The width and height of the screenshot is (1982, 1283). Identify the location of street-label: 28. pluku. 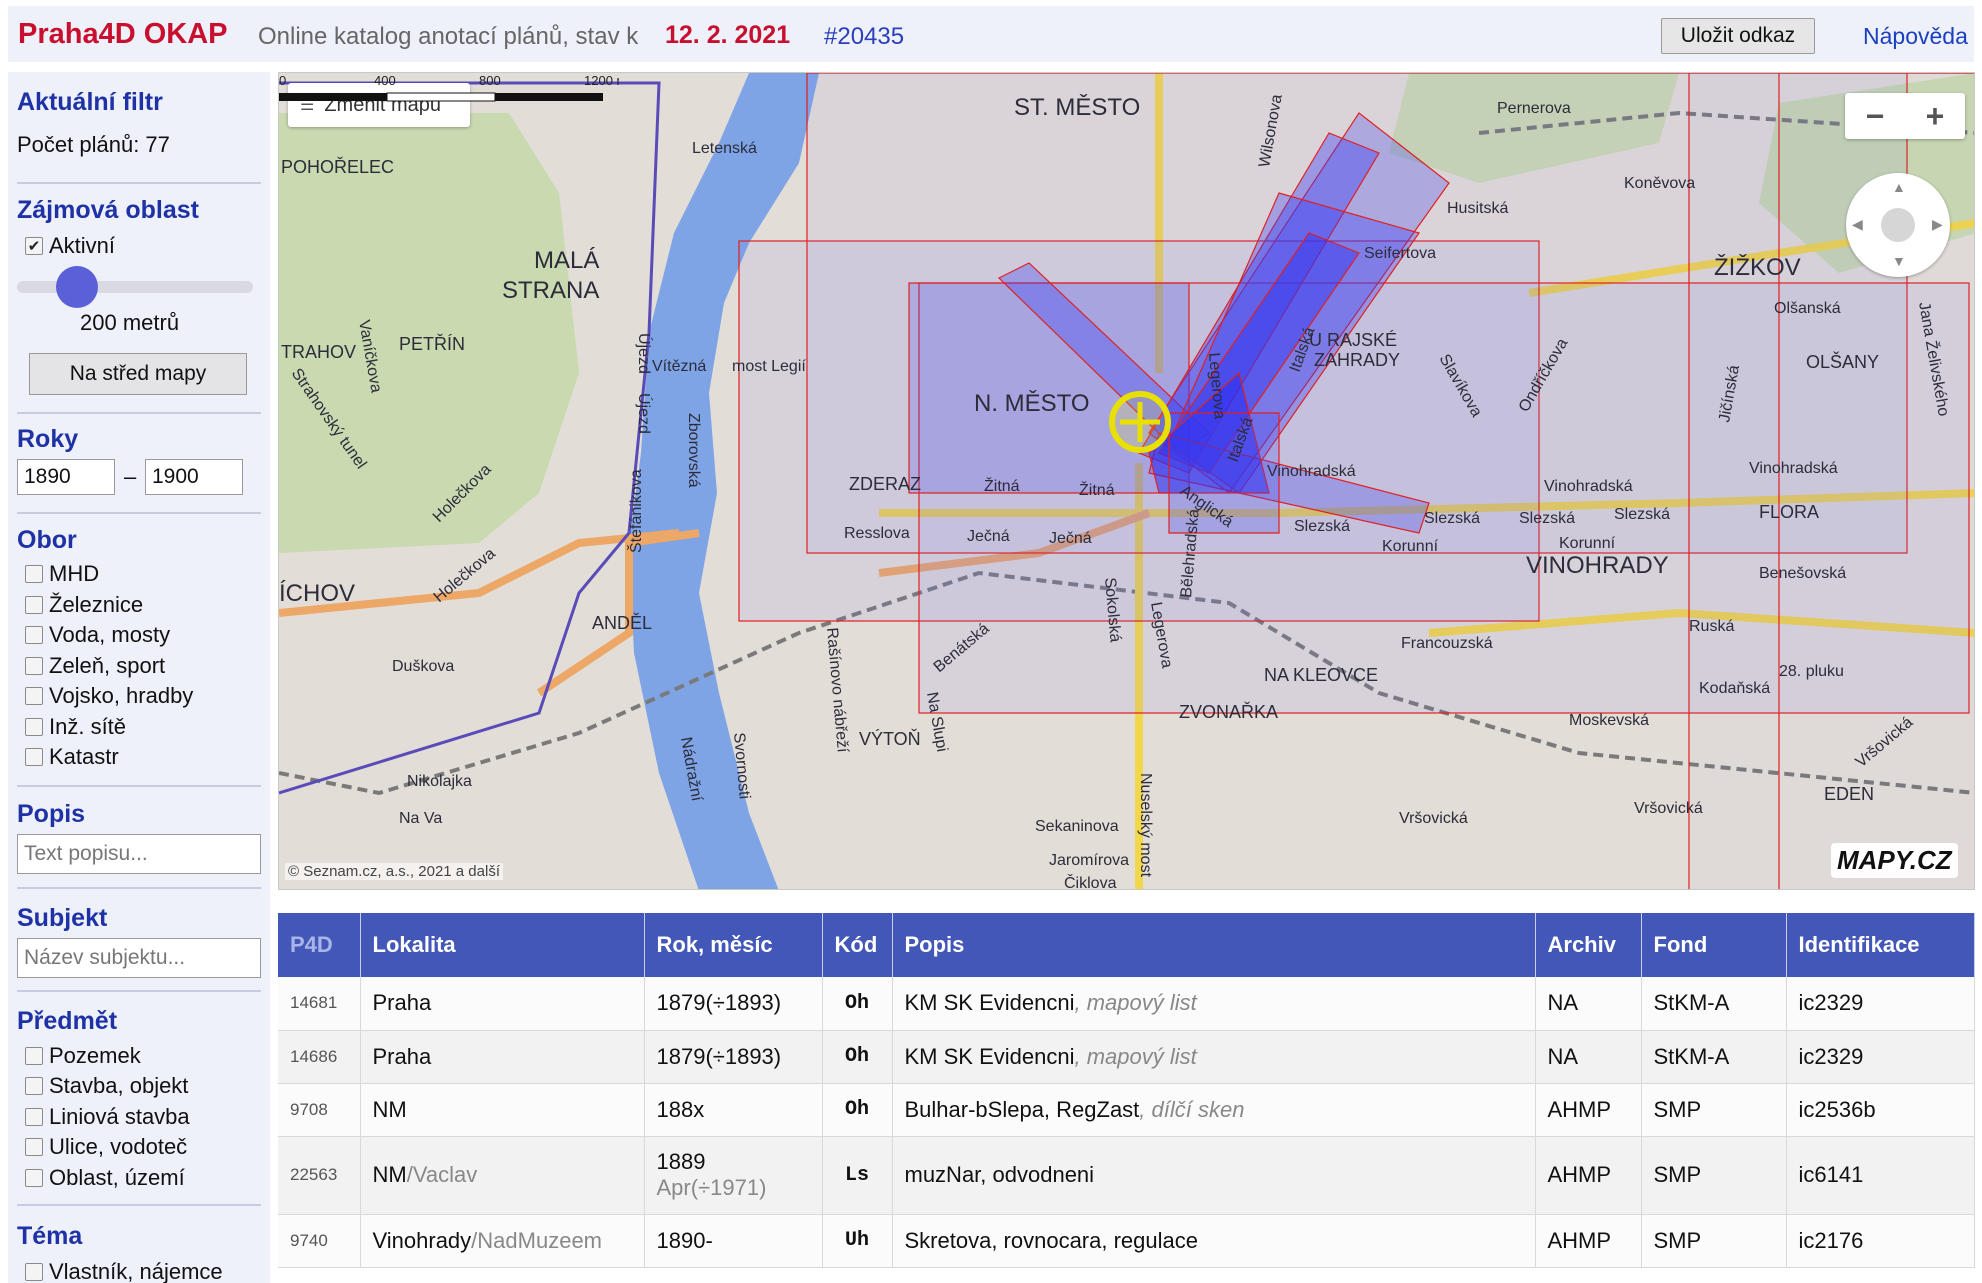
(1811, 671).